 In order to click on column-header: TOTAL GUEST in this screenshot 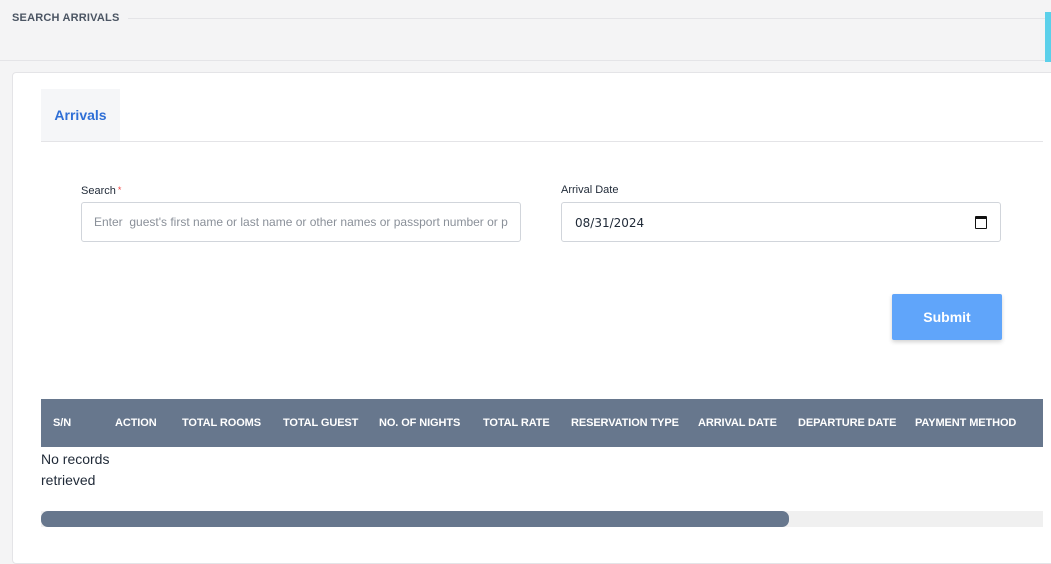, I will do `click(321, 423)`.